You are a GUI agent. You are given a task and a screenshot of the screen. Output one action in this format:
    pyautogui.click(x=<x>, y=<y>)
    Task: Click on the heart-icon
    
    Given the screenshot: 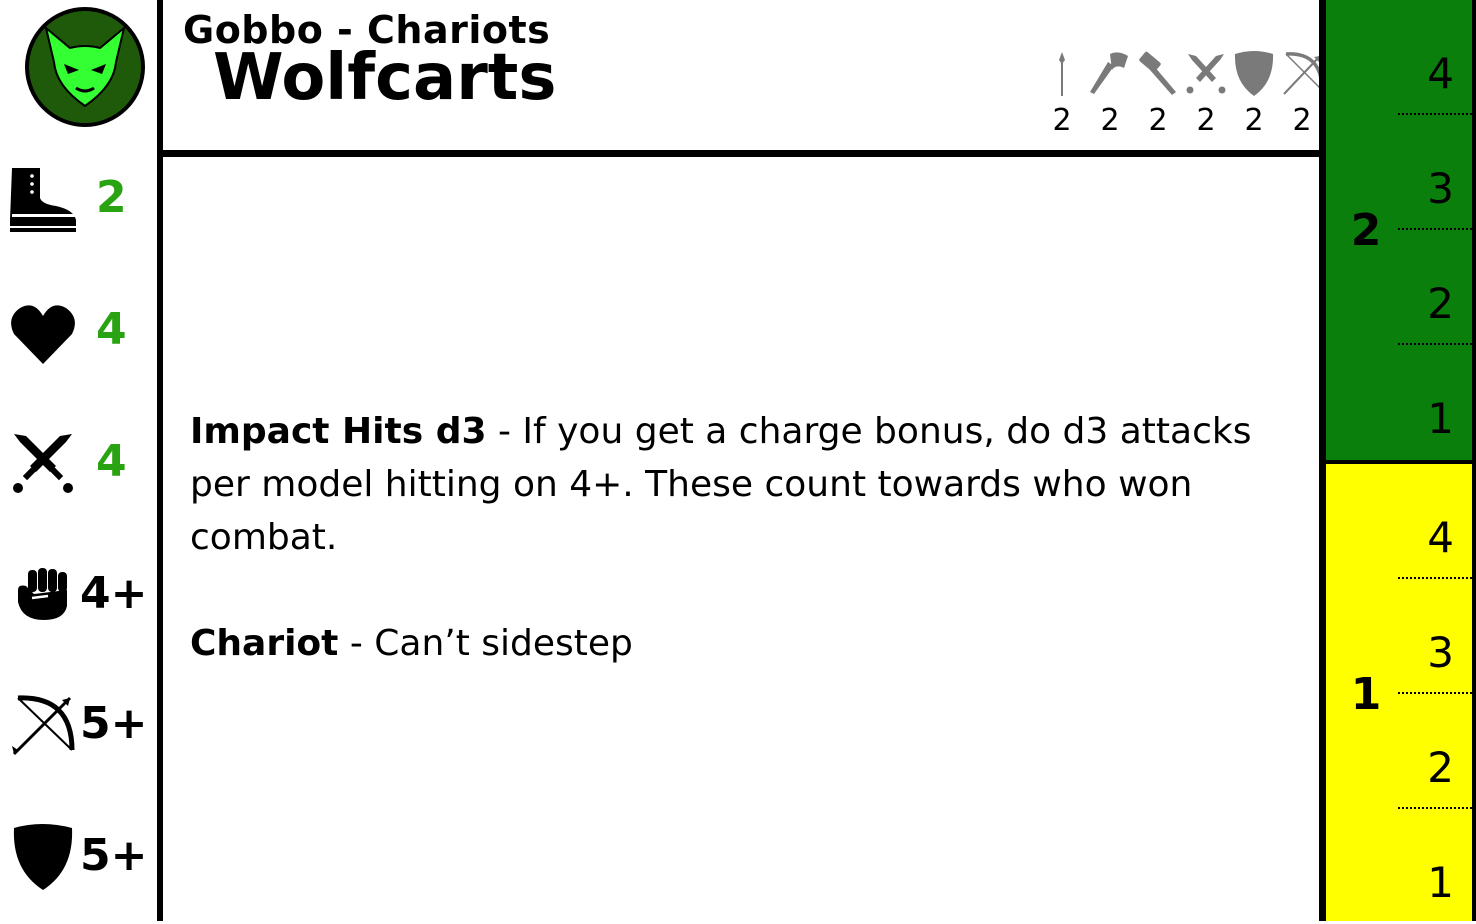 What is the action you would take?
    pyautogui.click(x=43, y=334)
    